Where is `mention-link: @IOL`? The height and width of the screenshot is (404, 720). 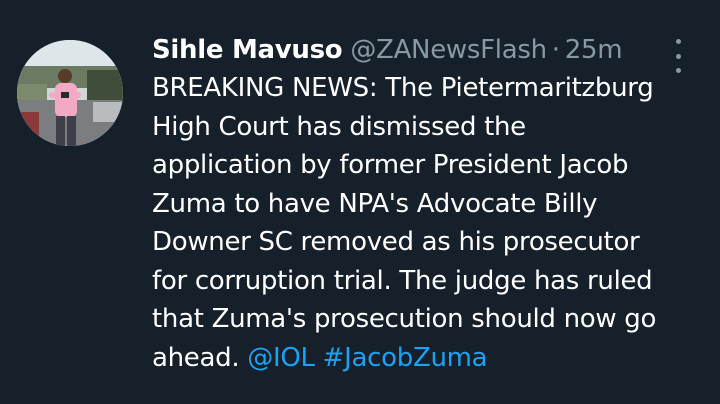 mention-link: @IOL is located at coordinates (281, 358).